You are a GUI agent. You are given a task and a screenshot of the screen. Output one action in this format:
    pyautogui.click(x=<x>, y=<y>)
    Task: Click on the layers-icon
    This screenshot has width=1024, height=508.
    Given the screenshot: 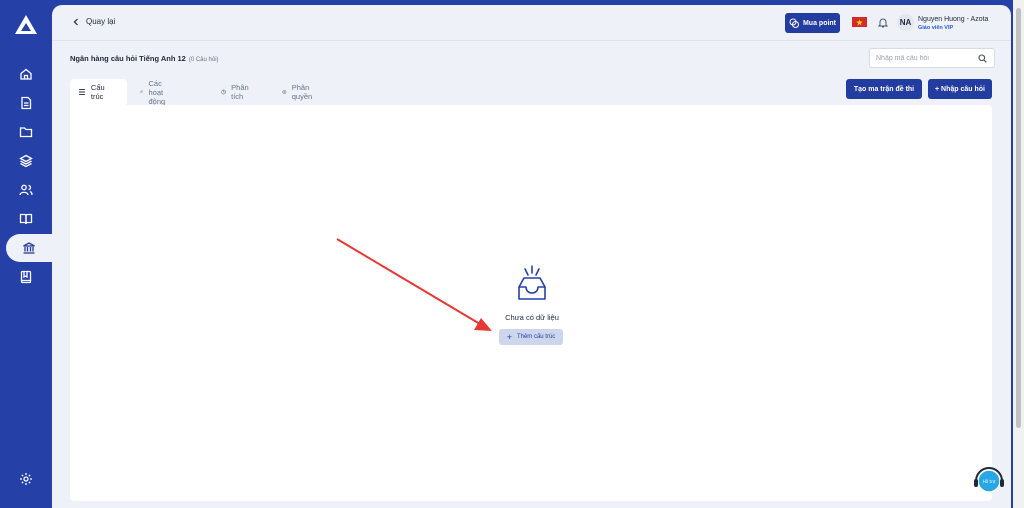 What is the action you would take?
    pyautogui.click(x=26, y=161)
    